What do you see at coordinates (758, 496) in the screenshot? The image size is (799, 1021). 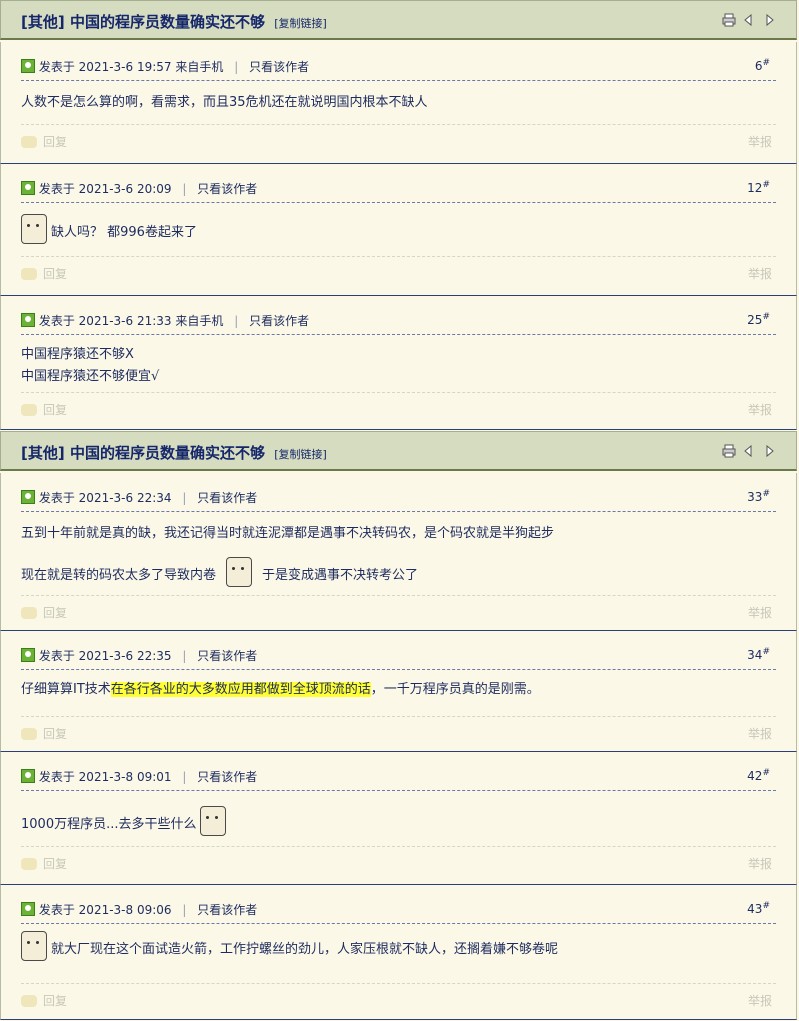 I see `floor-number: 33#` at bounding box center [758, 496].